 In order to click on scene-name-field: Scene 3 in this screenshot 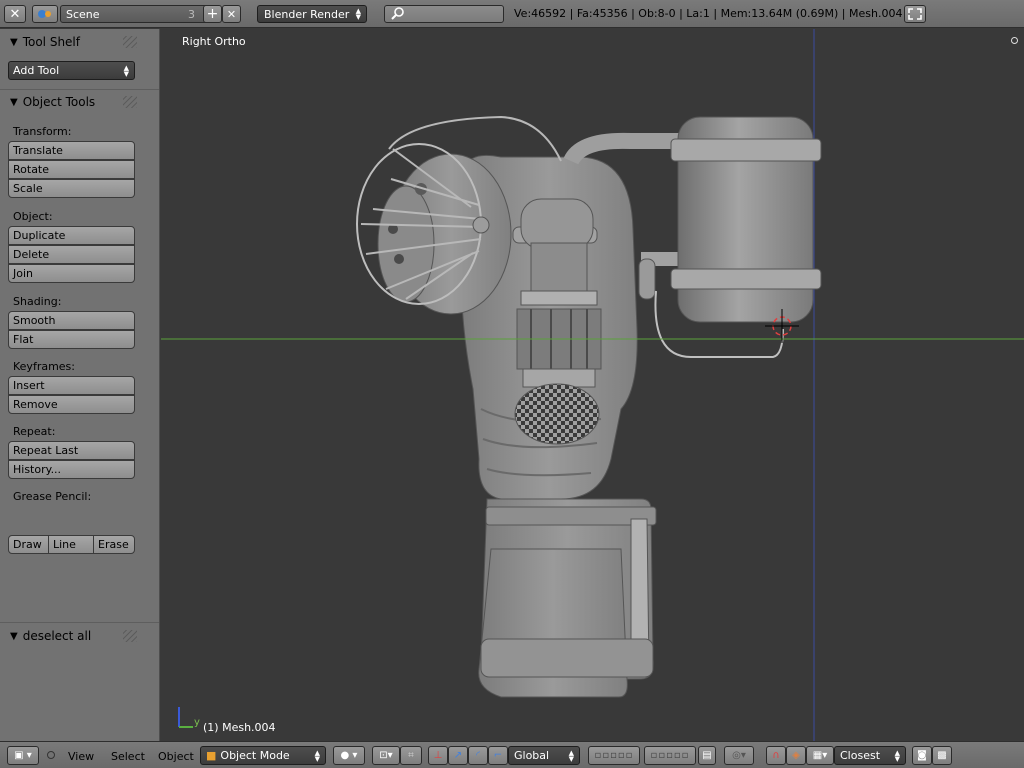, I will do `click(134, 14)`.